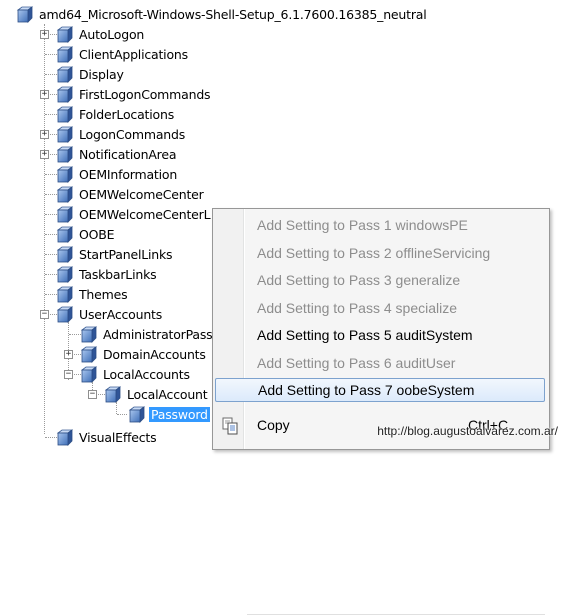  I want to click on tree-node-startpanellinks: StartPanelLinks, so click(115, 254).